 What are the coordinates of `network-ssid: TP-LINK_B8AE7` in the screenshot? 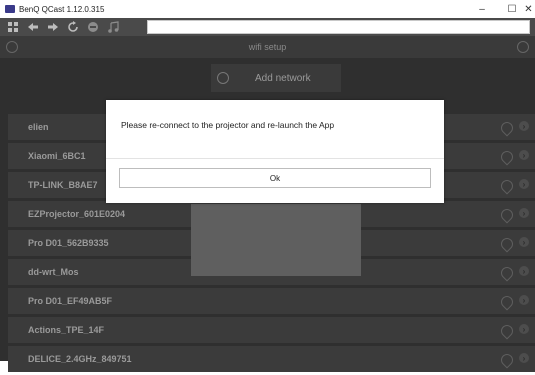 It's located at (63, 185).